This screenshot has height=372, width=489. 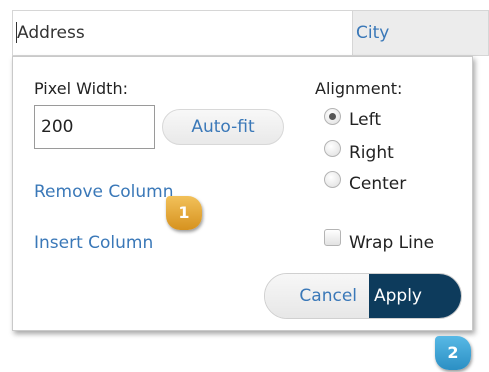 What do you see at coordinates (332, 148) in the screenshot?
I see `align-right-radio` at bounding box center [332, 148].